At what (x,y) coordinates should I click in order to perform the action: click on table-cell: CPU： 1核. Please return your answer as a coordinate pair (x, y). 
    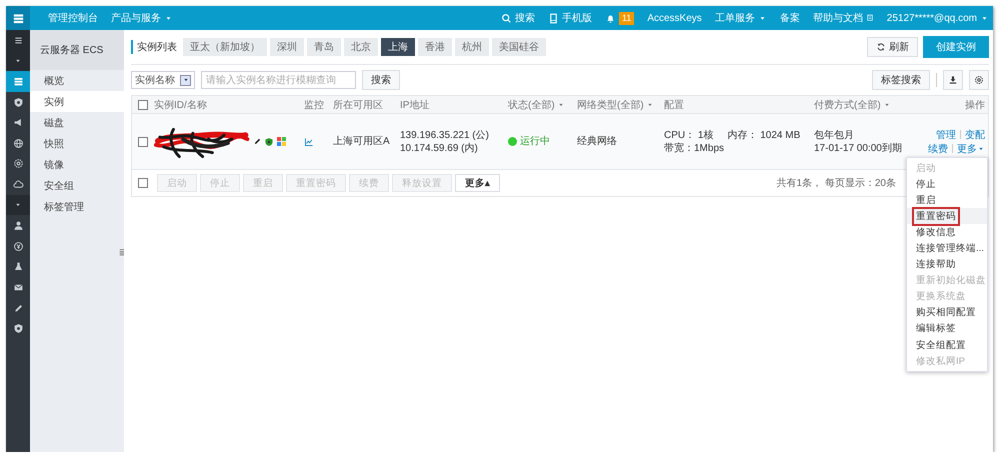
    Looking at the image, I should click on (689, 135).